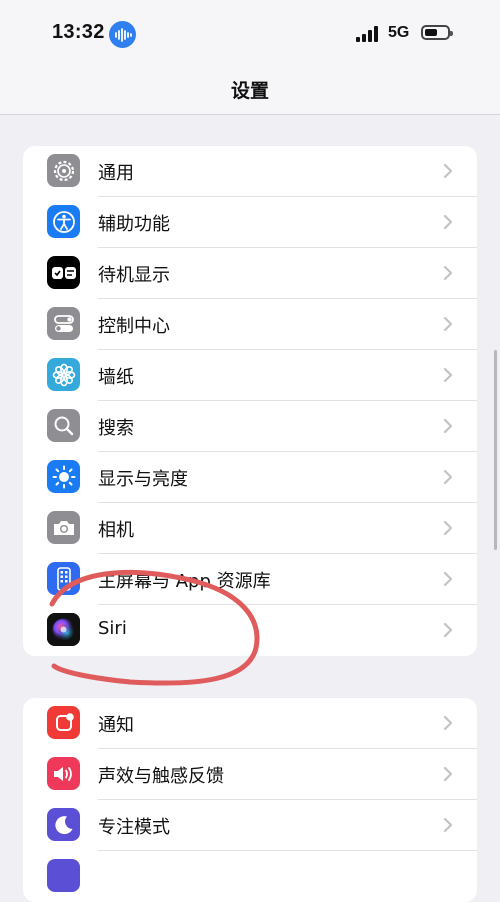 The height and width of the screenshot is (902, 500). What do you see at coordinates (184, 581) in the screenshot?
I see `row-label: 主屏幕与 App 资源库` at bounding box center [184, 581].